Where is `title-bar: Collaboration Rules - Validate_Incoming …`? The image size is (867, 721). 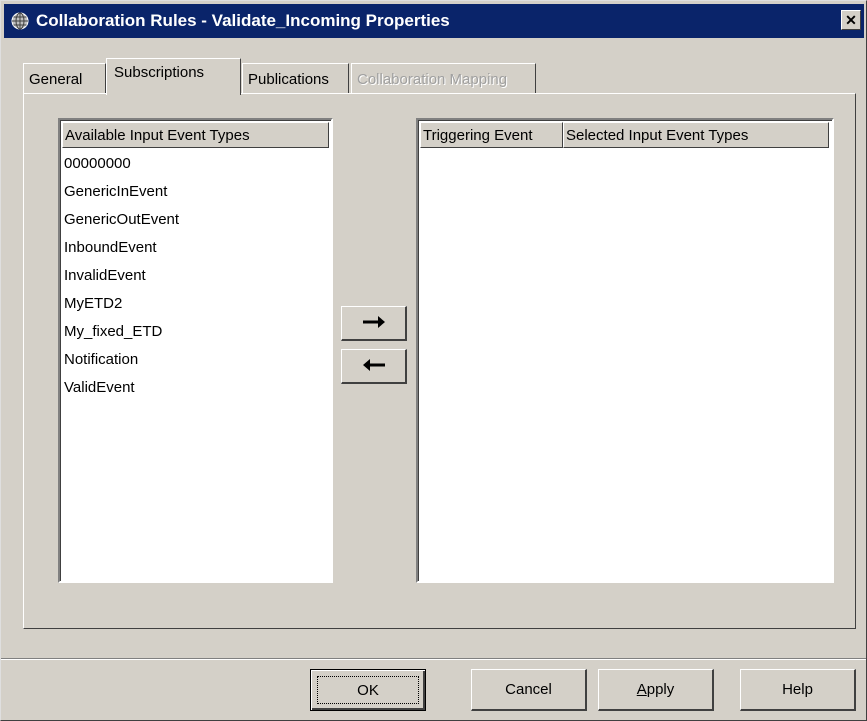 title-bar: Collaboration Rules - Validate_Incoming … is located at coordinates (434, 21).